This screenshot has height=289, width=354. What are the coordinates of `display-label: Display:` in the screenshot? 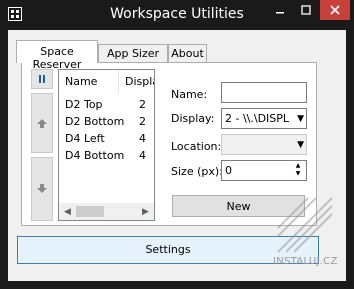 It's located at (193, 118).